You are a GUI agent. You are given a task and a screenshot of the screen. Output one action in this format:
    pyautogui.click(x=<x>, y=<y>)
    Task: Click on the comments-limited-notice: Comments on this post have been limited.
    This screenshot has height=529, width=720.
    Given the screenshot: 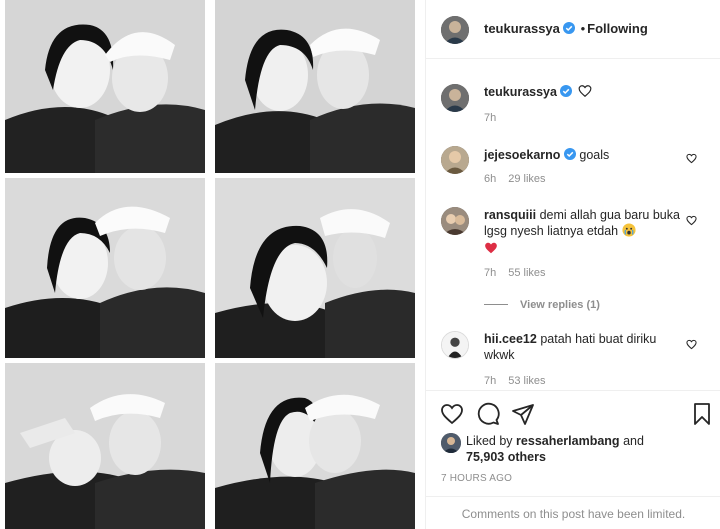 What is the action you would take?
    pyautogui.click(x=573, y=512)
    